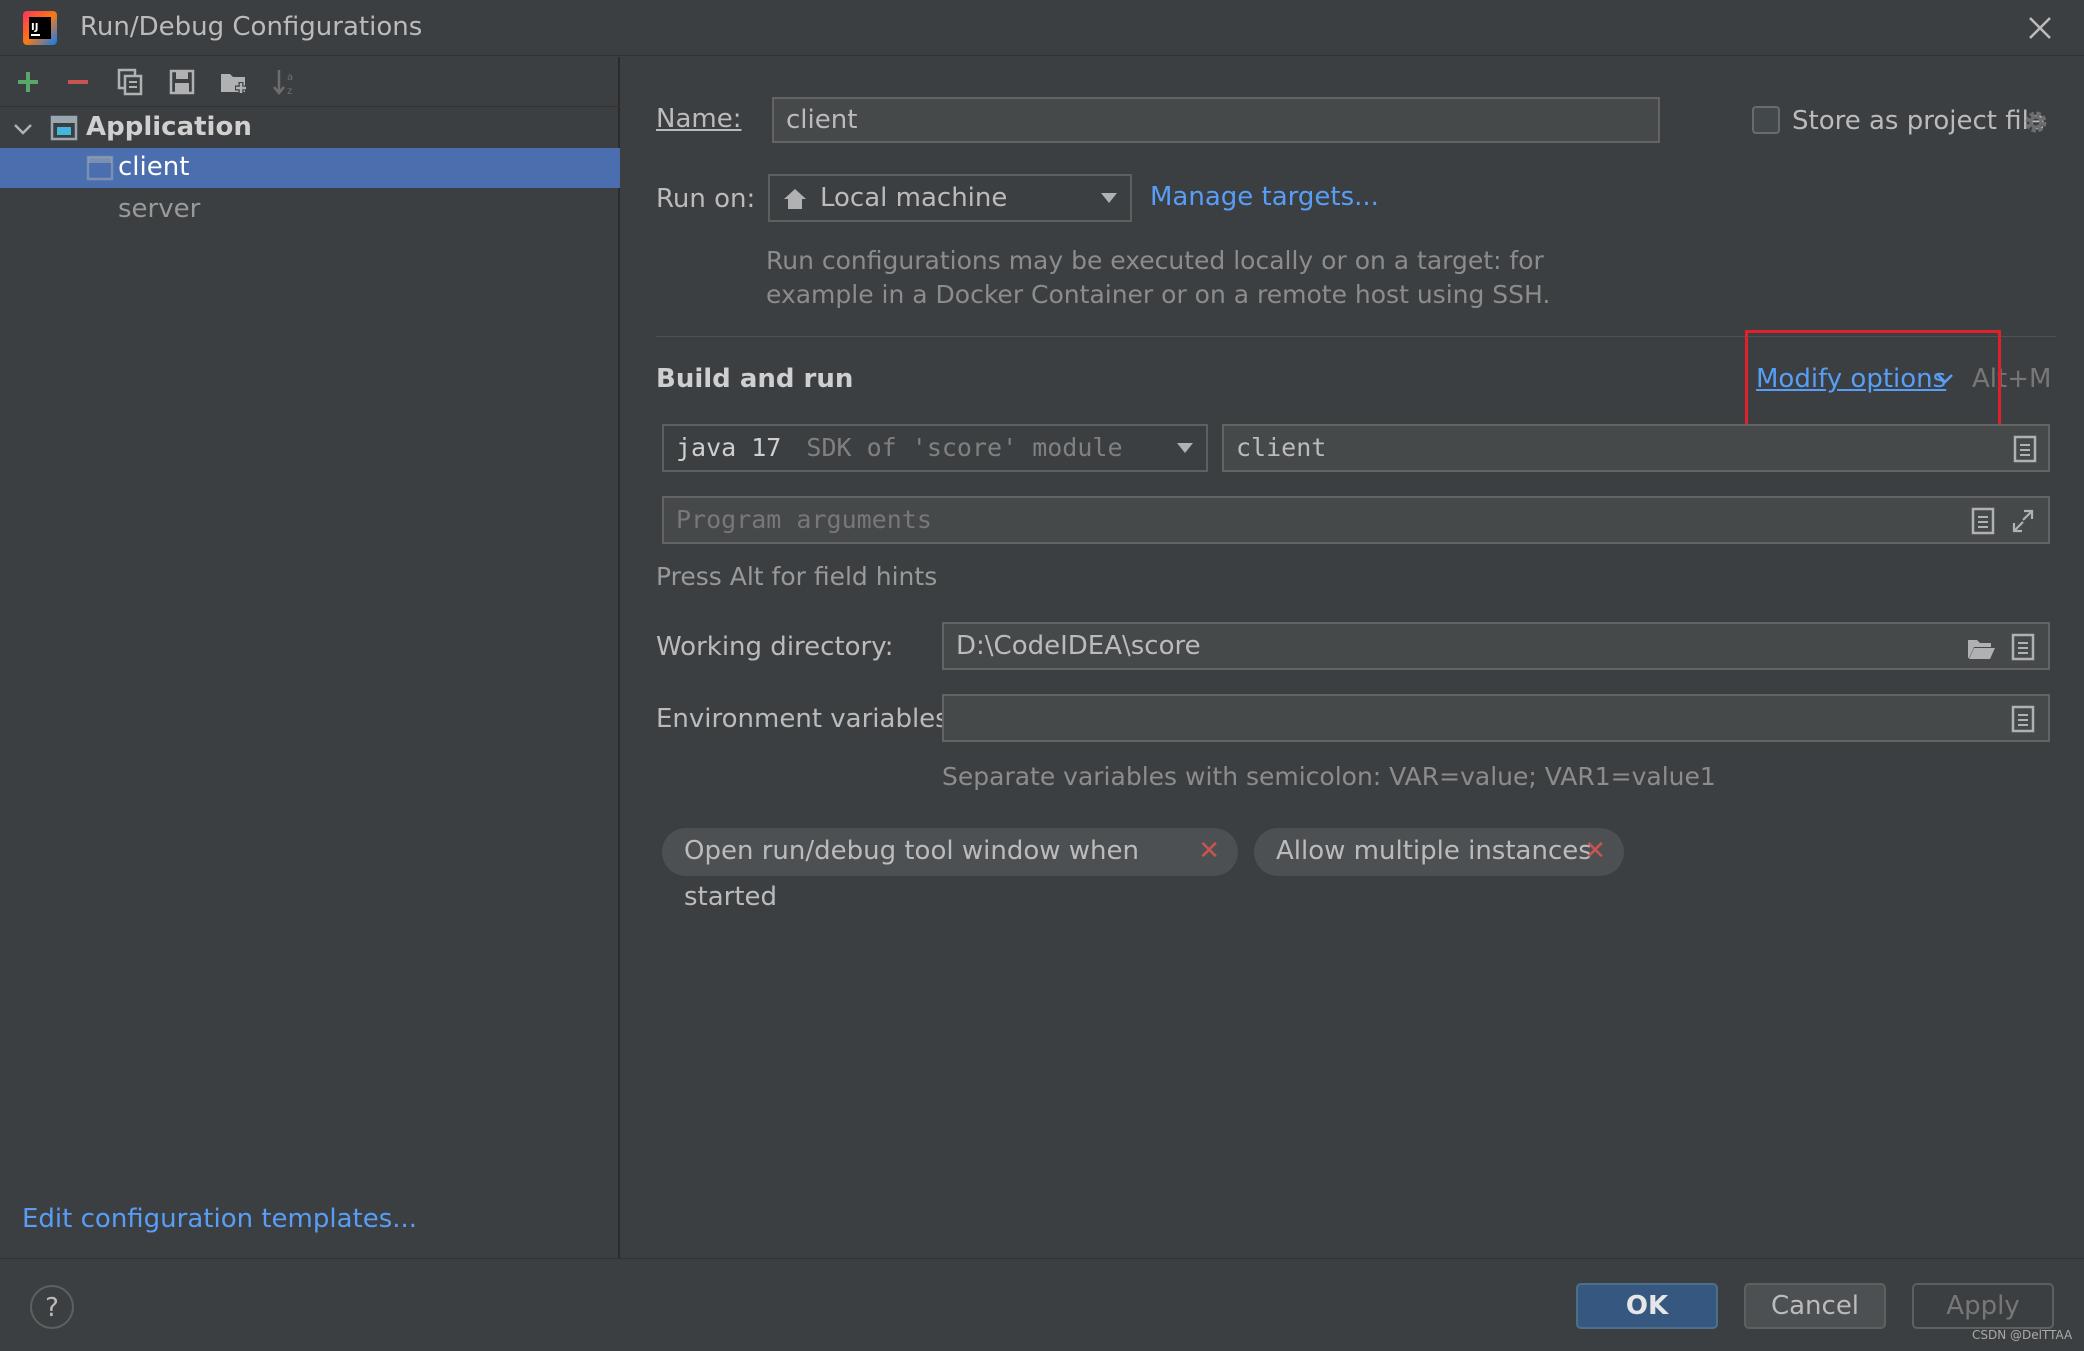 The width and height of the screenshot is (2084, 1351). What do you see at coordinates (755, 379) in the screenshot?
I see `build-run-title: Build and run` at bounding box center [755, 379].